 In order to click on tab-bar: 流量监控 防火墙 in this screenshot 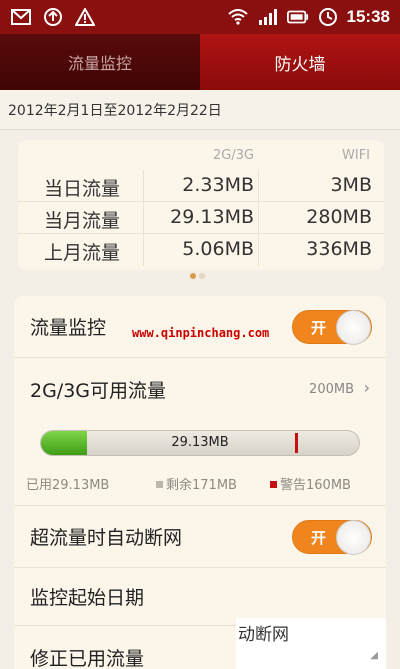, I will do `click(200, 62)`.